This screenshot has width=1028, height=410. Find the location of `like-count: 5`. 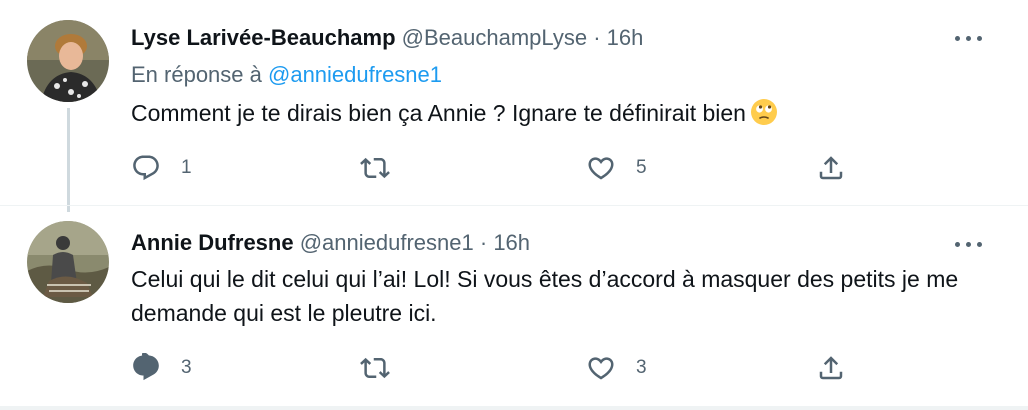

like-count: 5 is located at coordinates (641, 167).